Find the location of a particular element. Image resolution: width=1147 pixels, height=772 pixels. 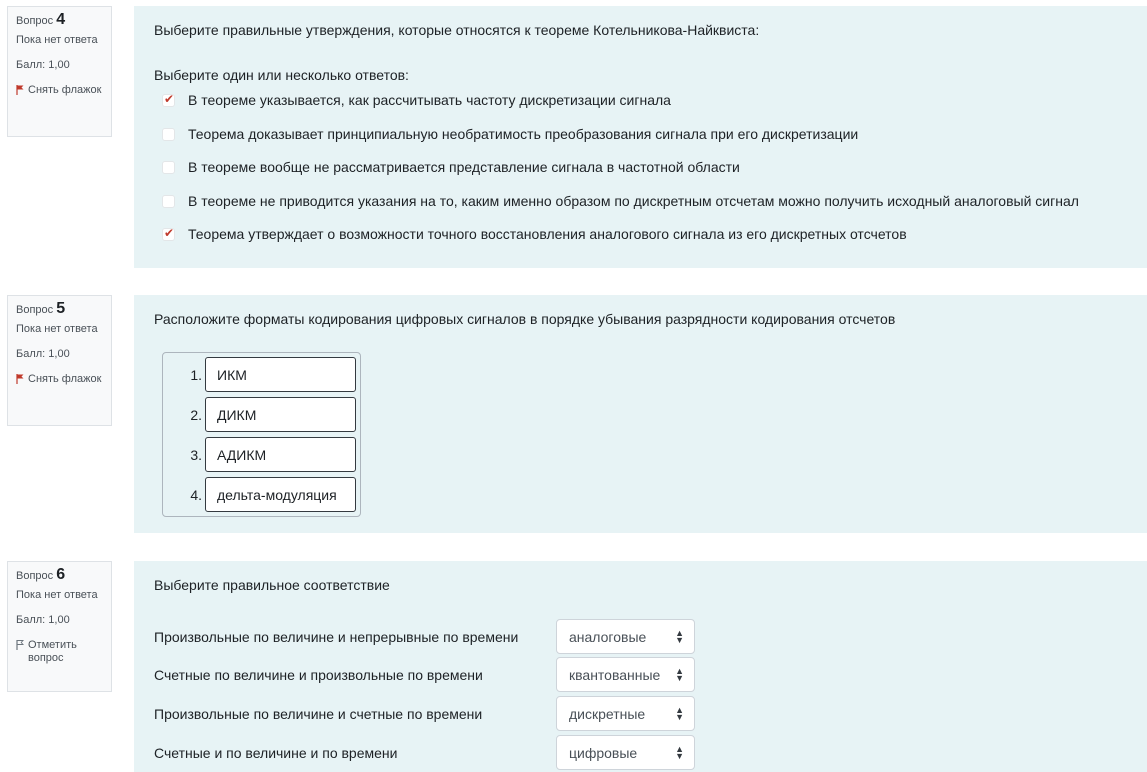

ordering-item: 2. ДИКМ is located at coordinates (259, 414).